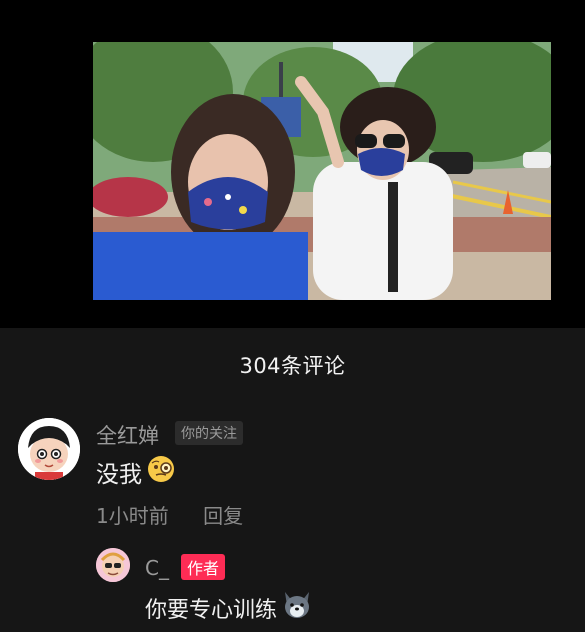 This screenshot has width=585, height=632. I want to click on comment-count-title: 304条评论, so click(292, 366).